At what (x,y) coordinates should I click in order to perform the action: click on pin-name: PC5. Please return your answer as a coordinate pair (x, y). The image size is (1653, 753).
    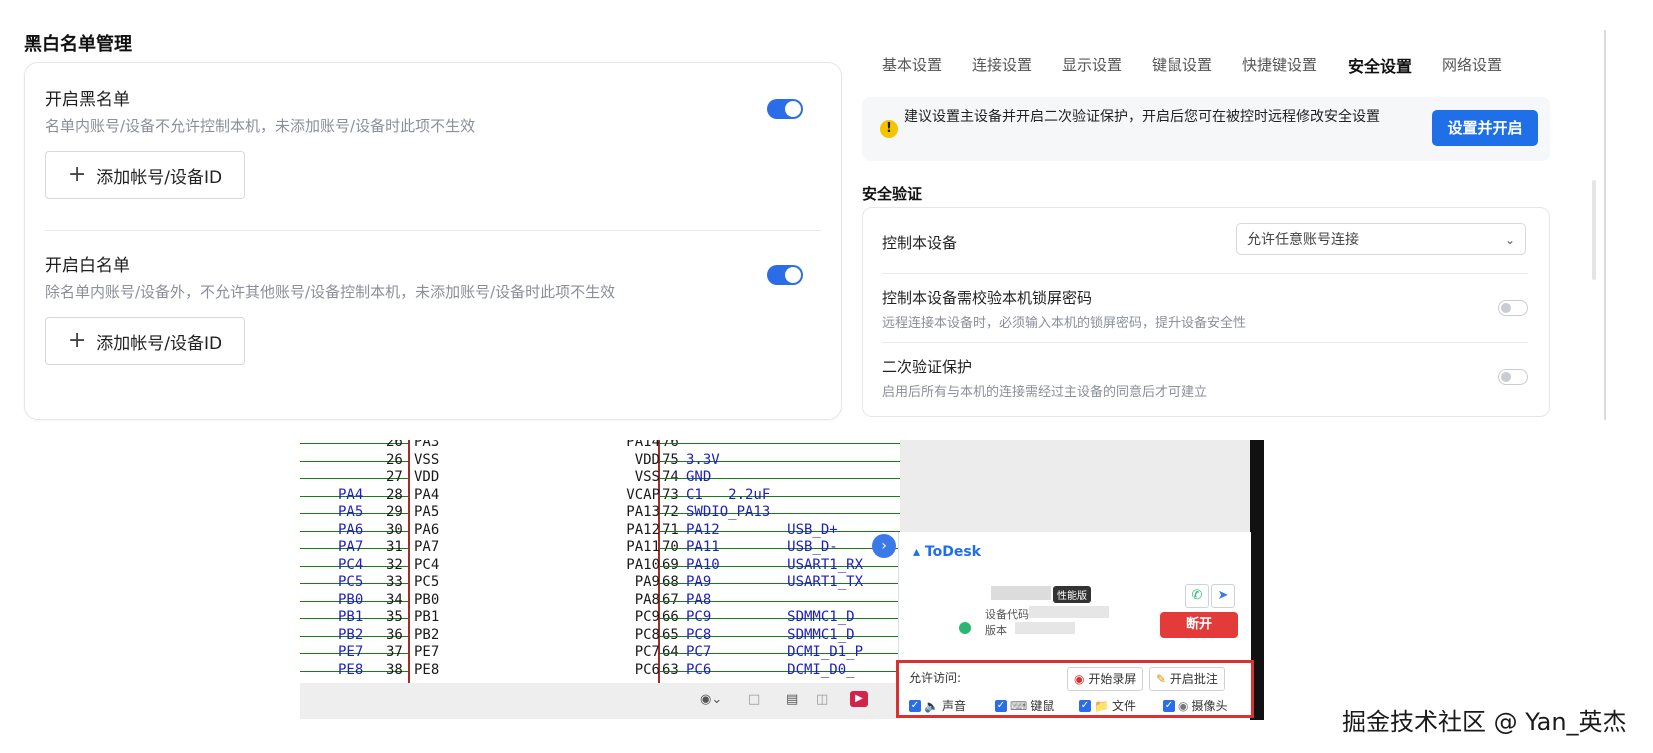
    Looking at the image, I should click on (427, 582).